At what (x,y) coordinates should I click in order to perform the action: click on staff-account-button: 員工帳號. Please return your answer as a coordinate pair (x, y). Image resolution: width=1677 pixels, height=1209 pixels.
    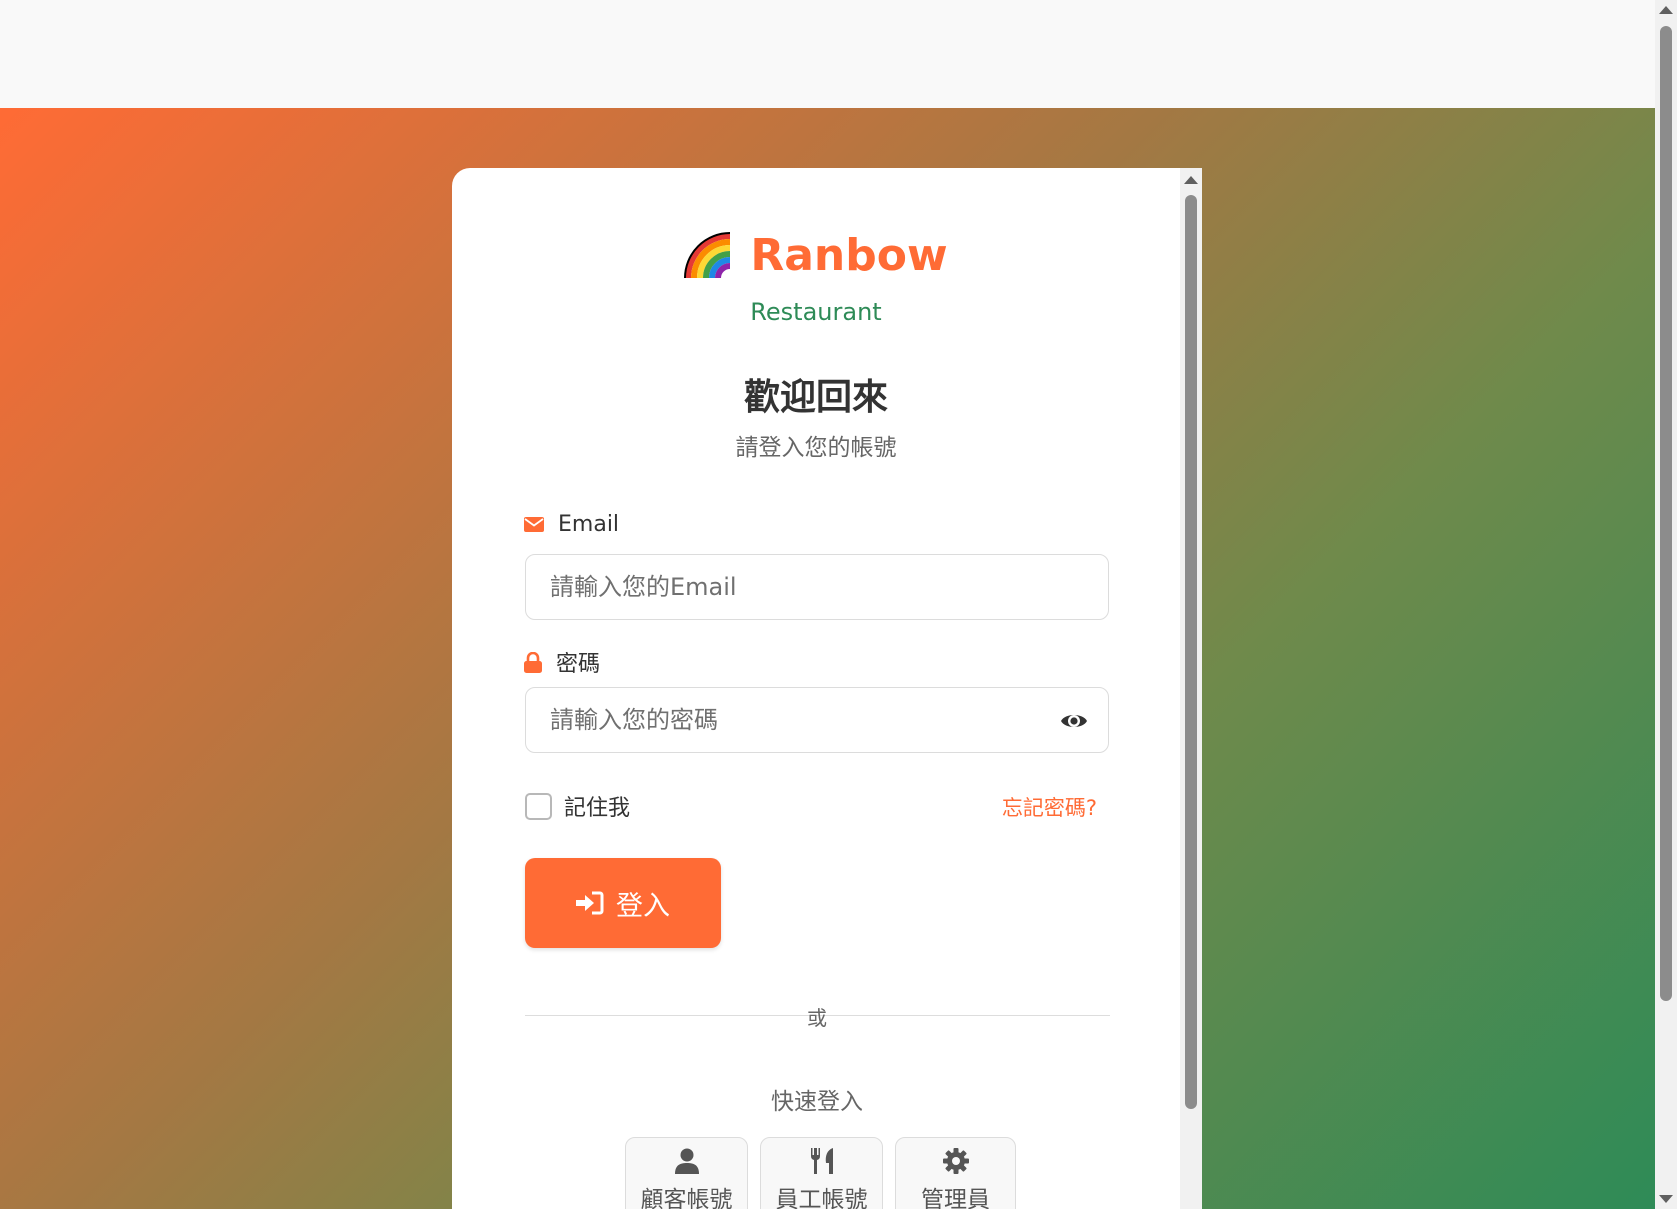
    Looking at the image, I should click on (821, 1173).